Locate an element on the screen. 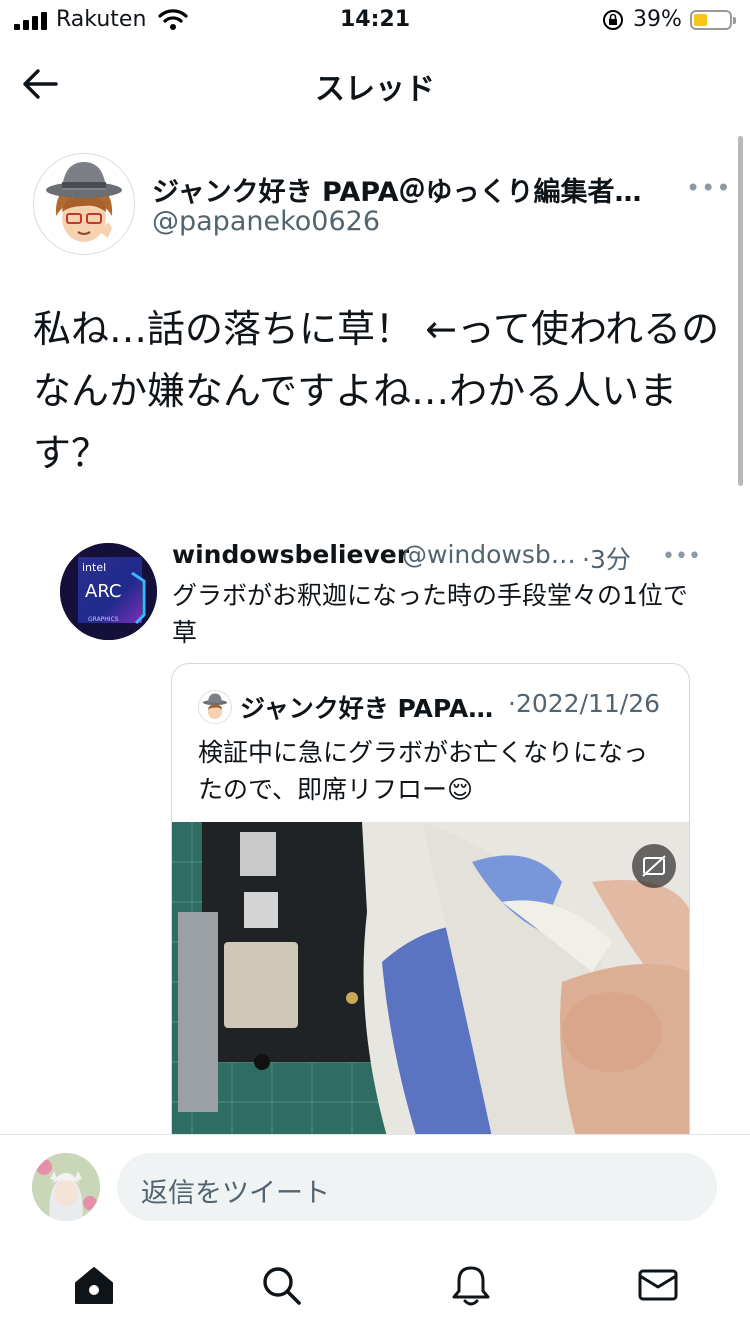  user-avatar-illustration is located at coordinates (66, 1187).